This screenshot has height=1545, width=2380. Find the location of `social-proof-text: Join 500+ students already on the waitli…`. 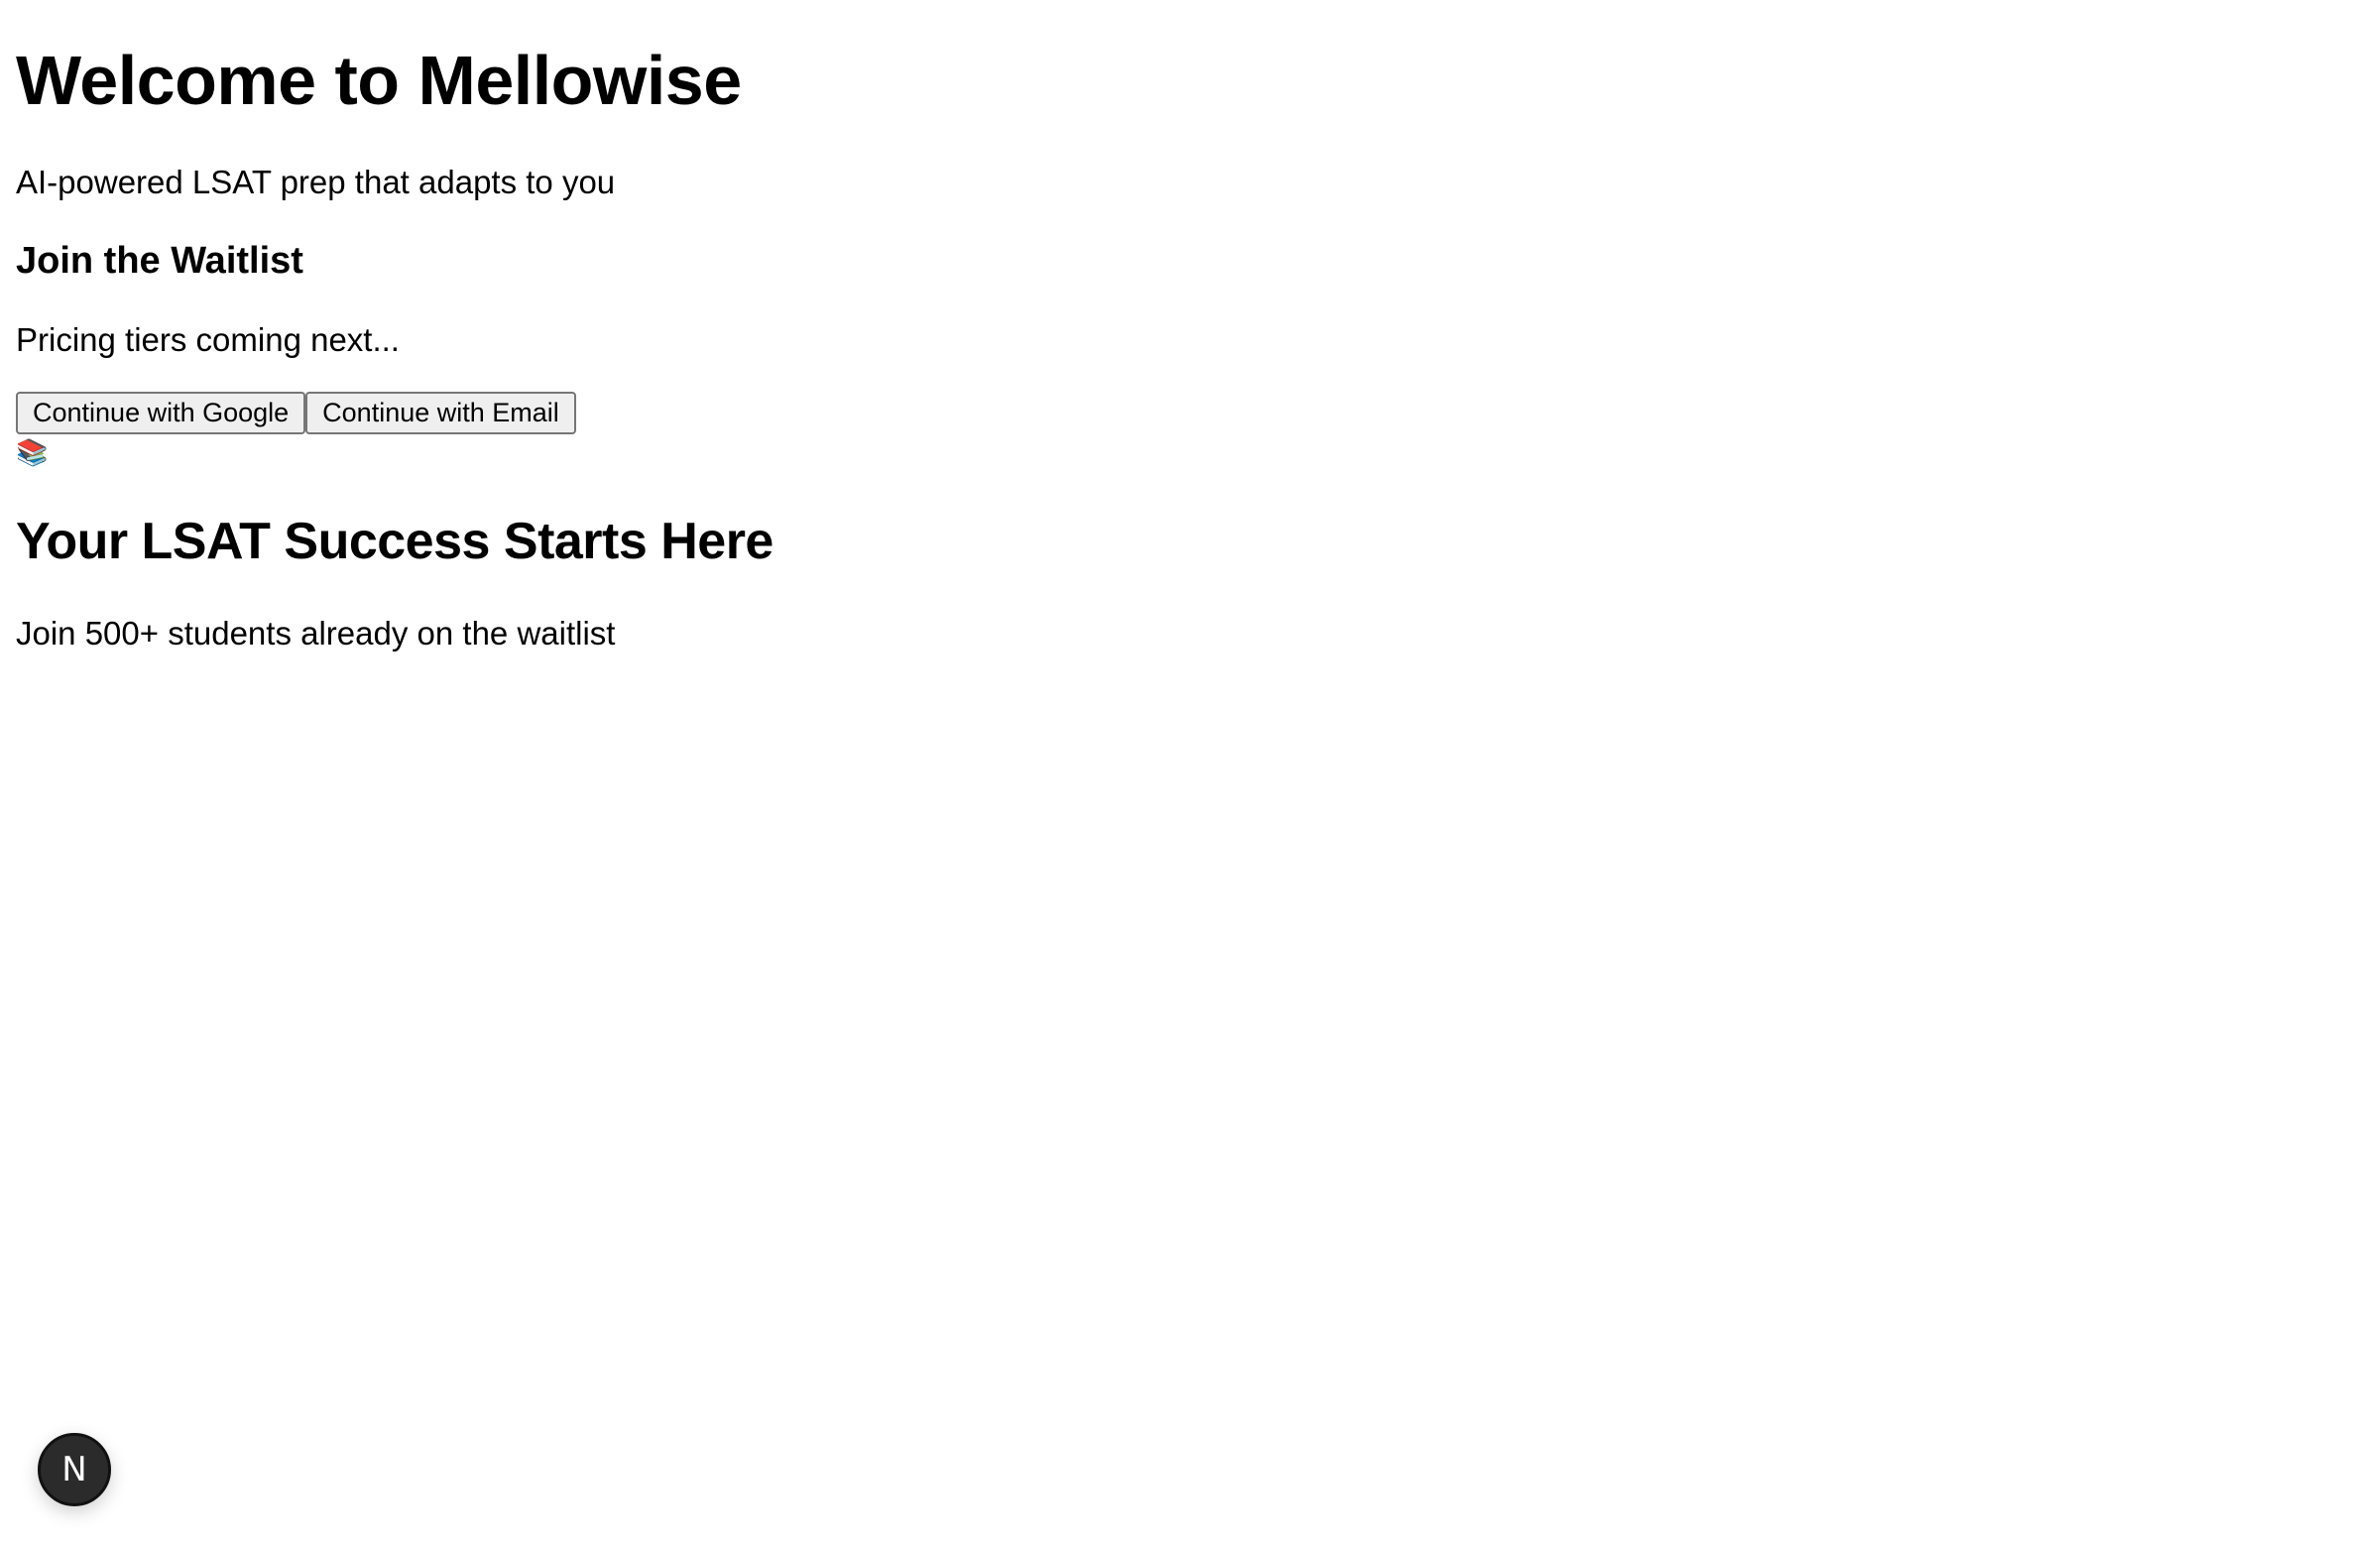

social-proof-text: Join 500+ students already on the waitli… is located at coordinates (316, 634).